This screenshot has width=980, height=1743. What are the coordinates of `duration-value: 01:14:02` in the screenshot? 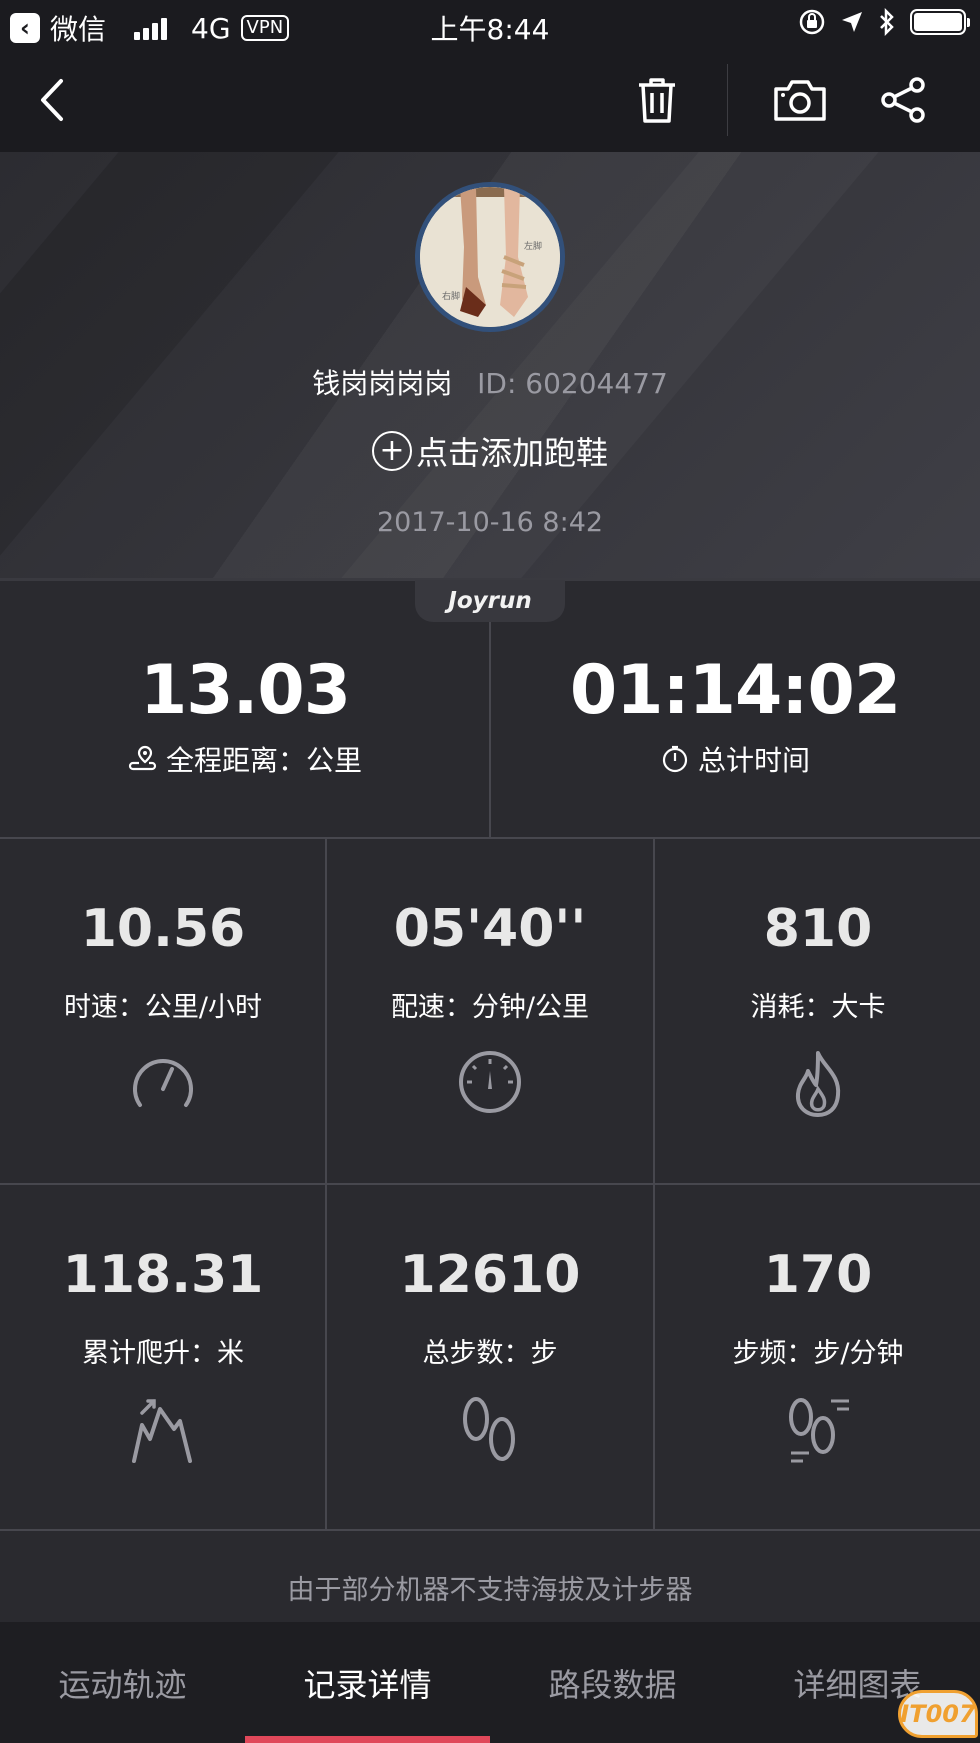 It's located at (735, 690).